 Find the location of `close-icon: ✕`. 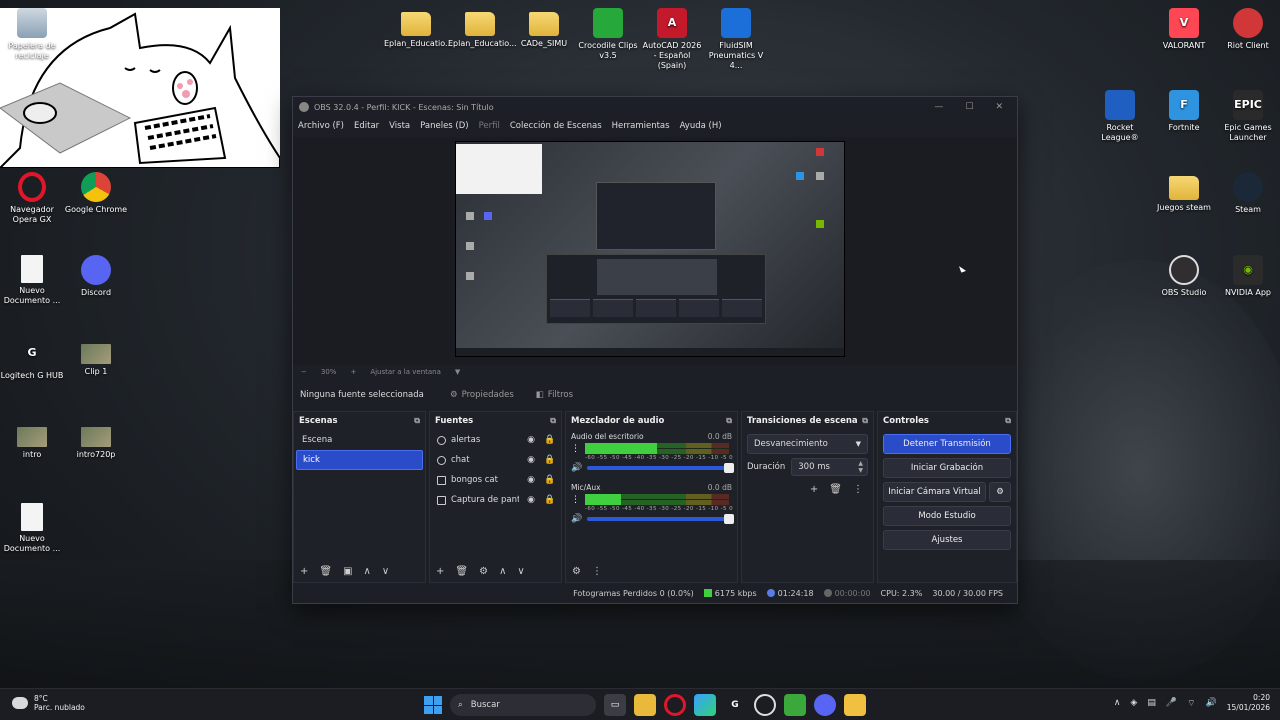

close-icon: ✕ is located at coordinates (999, 107).